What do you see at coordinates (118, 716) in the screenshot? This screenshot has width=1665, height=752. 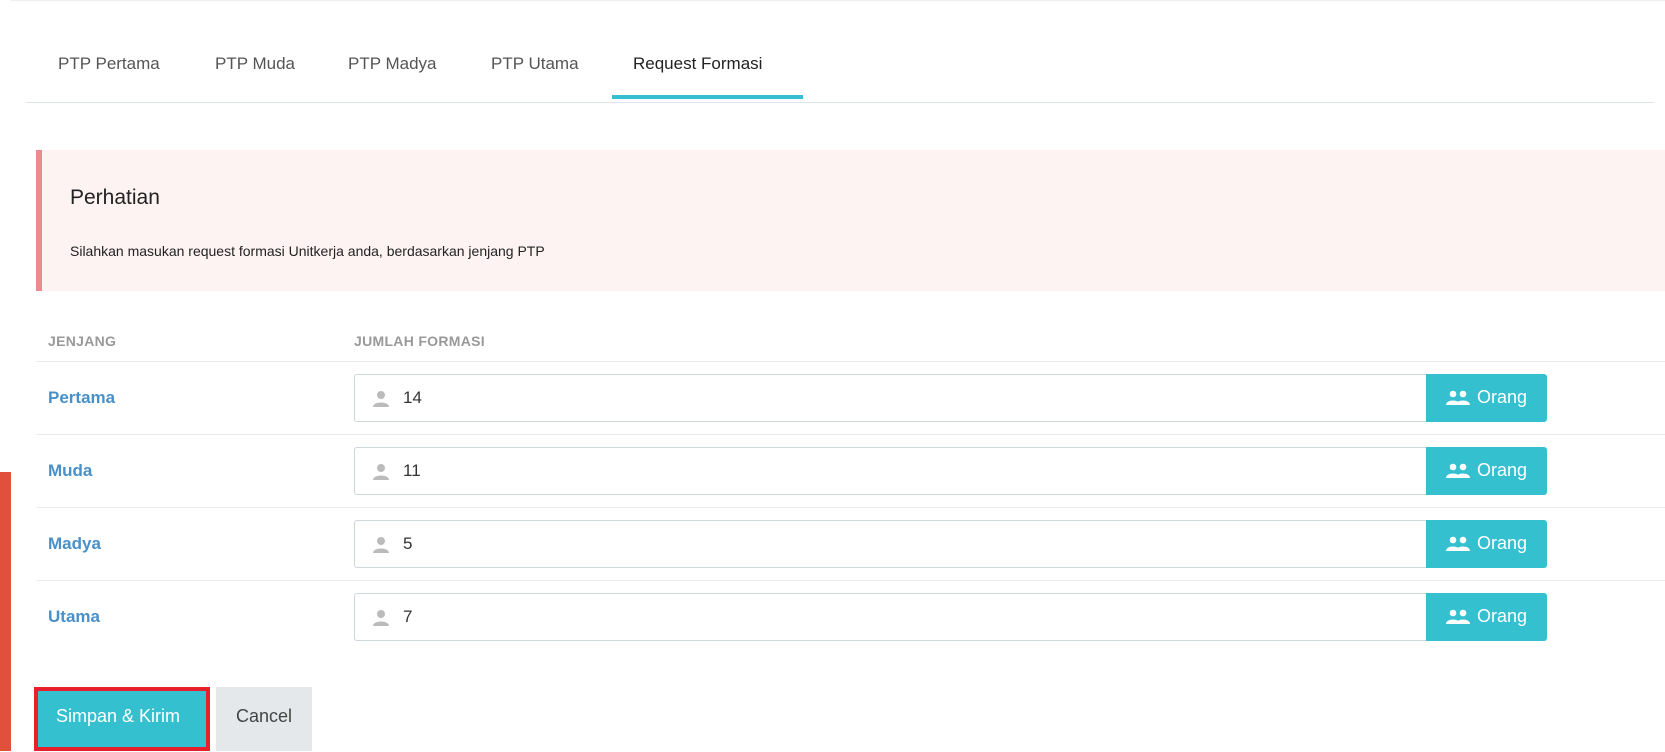 I see `simpan-kirim-label: Simpan & Kirim` at bounding box center [118, 716].